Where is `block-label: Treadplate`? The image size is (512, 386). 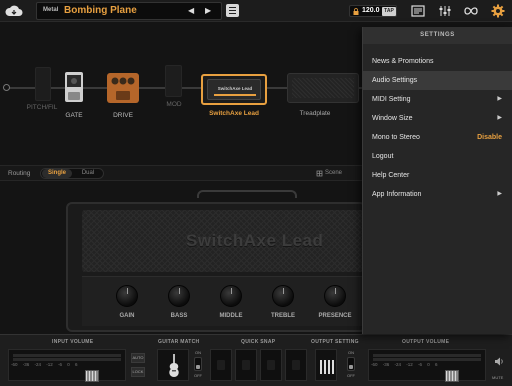 block-label: Treadplate is located at coordinates (315, 113).